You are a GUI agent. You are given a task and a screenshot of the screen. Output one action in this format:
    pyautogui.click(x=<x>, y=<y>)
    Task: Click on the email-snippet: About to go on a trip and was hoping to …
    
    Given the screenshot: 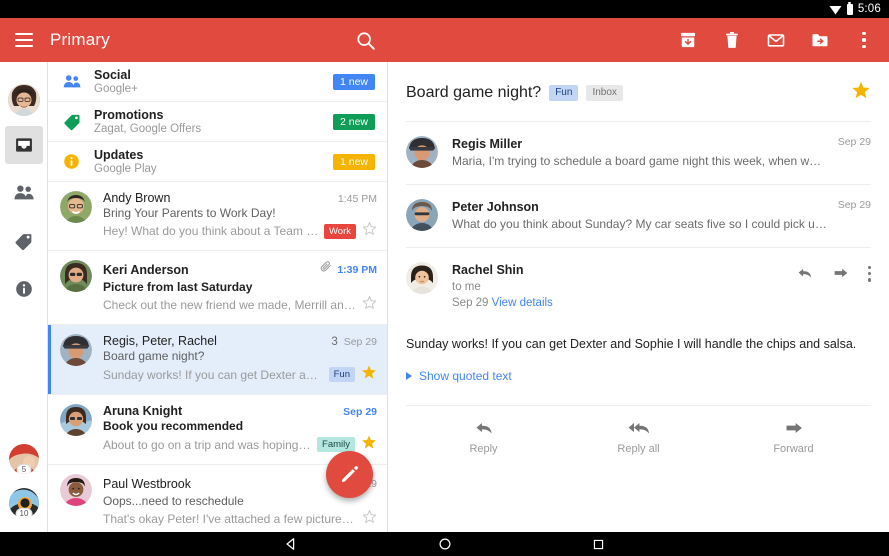 What is the action you would take?
    pyautogui.click(x=207, y=444)
    